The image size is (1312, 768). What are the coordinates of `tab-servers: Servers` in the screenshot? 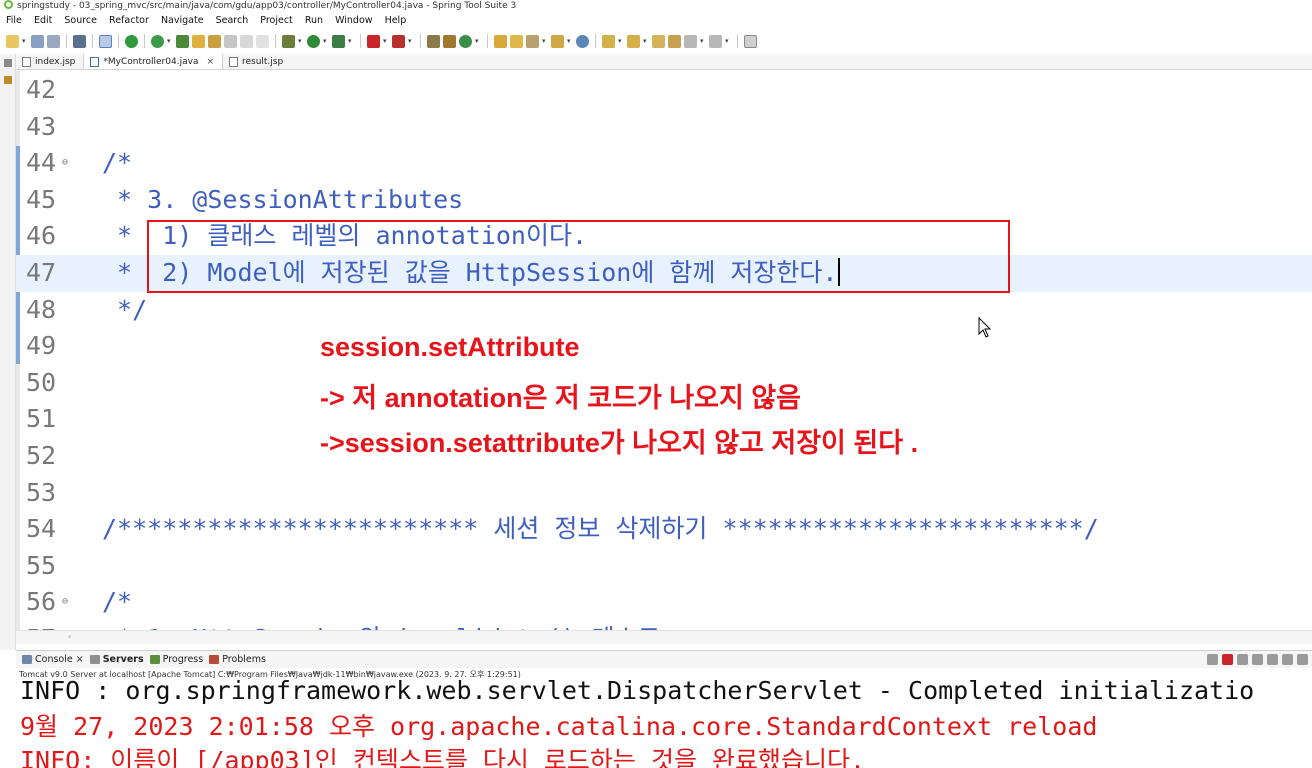 It's located at (116, 659).